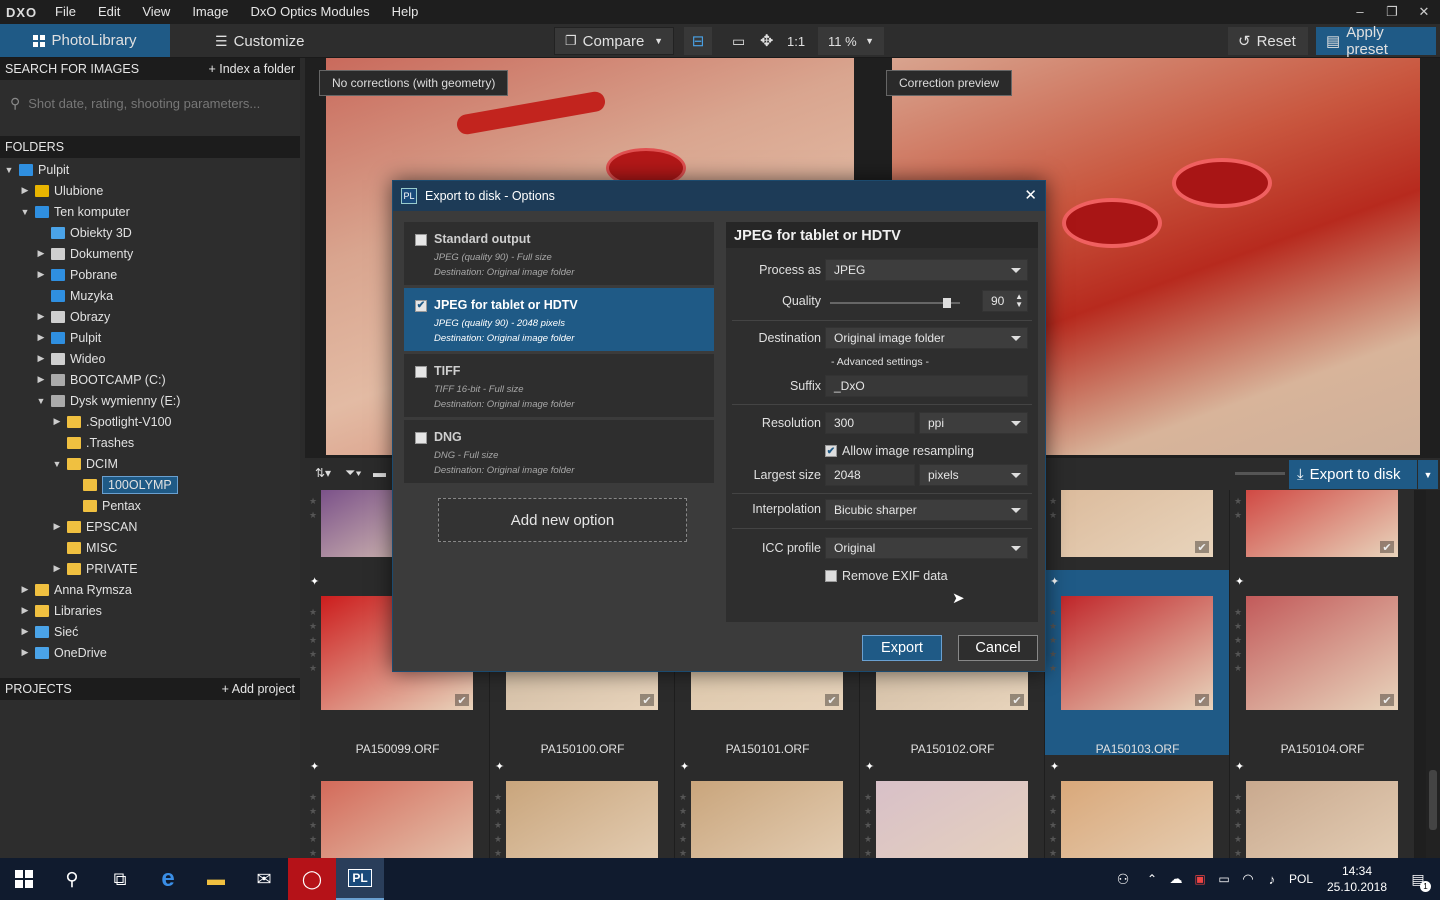 The height and width of the screenshot is (900, 1440). What do you see at coordinates (1260, 473) in the screenshot?
I see `thumbnail-size-slider` at bounding box center [1260, 473].